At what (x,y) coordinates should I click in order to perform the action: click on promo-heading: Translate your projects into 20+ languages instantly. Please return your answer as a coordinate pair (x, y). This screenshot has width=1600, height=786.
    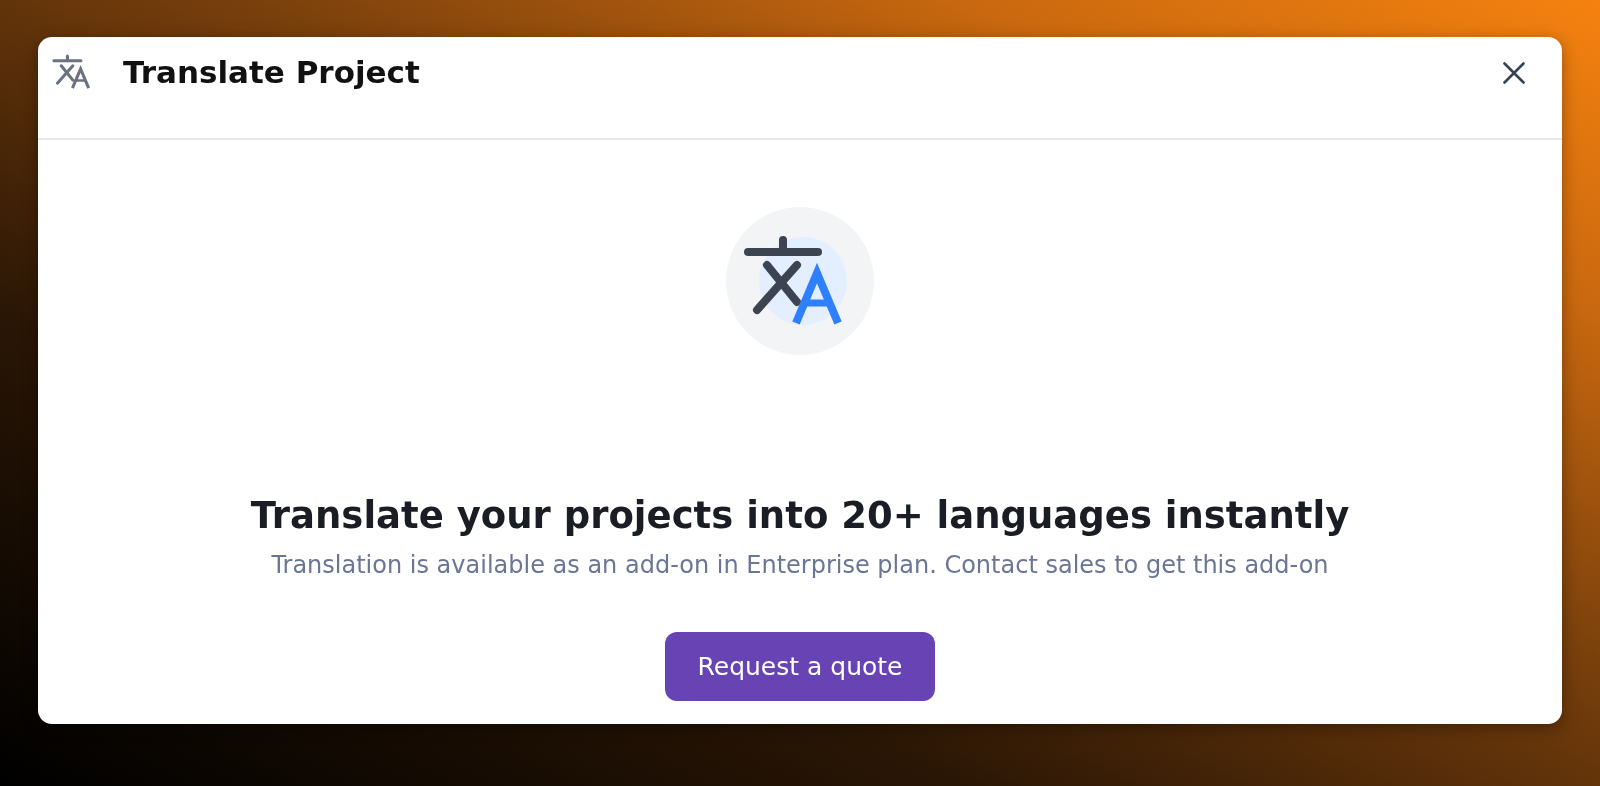
    Looking at the image, I should click on (800, 516).